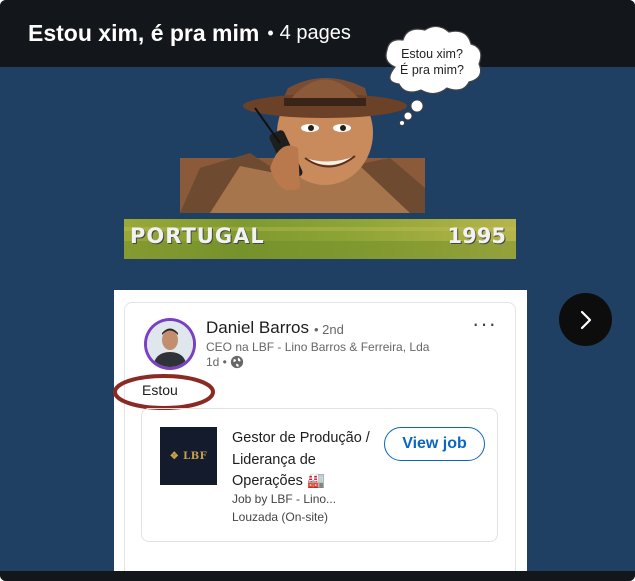 This screenshot has width=635, height=581. I want to click on bottom-bar, so click(317, 576).